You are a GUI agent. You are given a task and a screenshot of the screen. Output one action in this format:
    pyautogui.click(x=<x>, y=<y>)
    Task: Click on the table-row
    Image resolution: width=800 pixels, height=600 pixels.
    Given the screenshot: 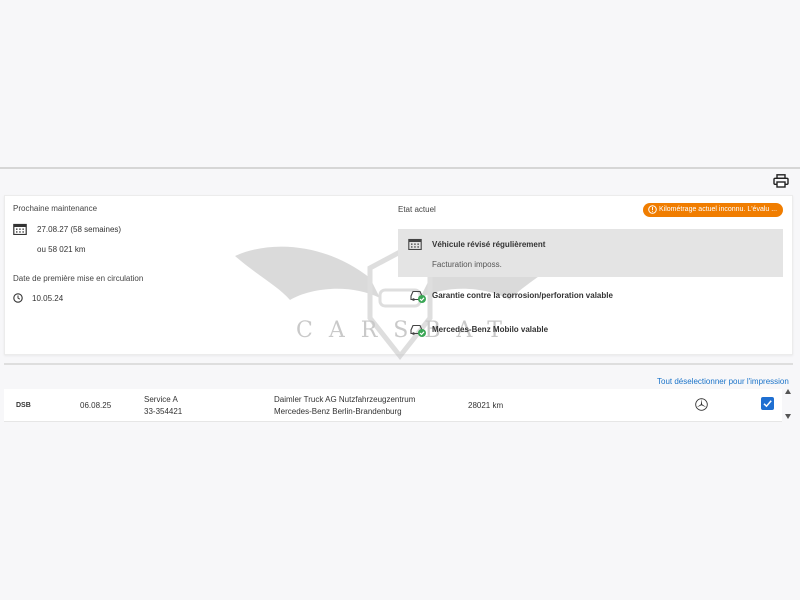 What is the action you would take?
    pyautogui.click(x=393, y=405)
    